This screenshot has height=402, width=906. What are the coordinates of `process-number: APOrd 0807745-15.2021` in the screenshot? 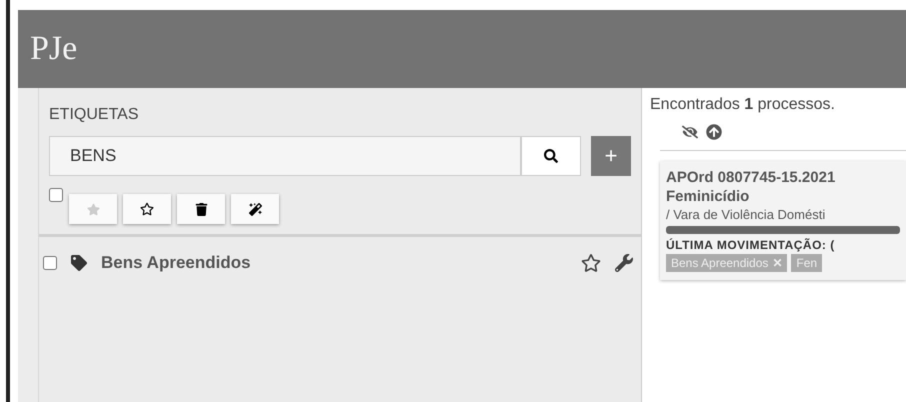 It's located at (751, 177).